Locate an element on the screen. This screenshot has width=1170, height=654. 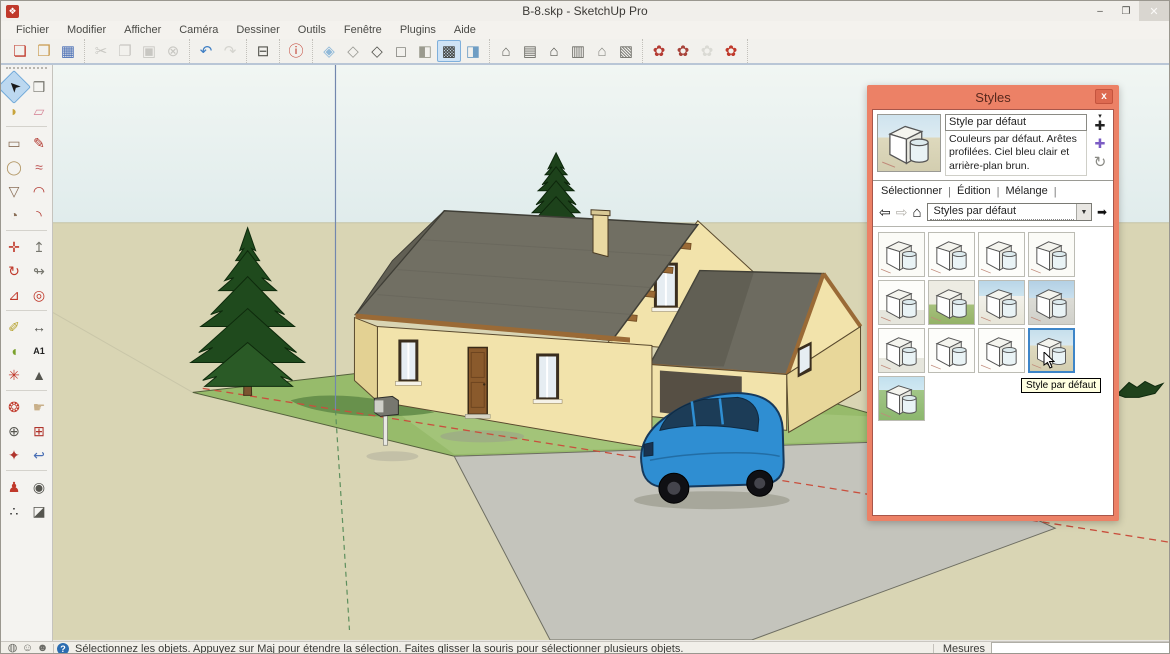
iso-view-button: ⌂ is located at coordinates (506, 51).